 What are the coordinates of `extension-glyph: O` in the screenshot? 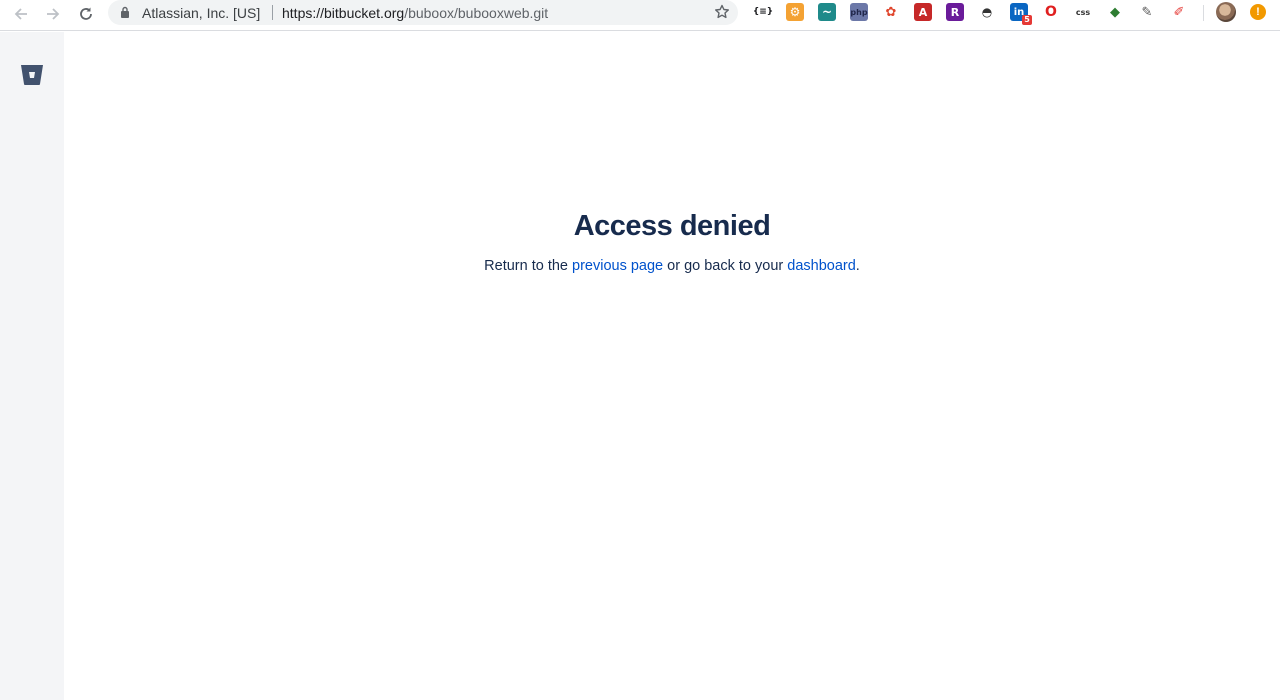 It's located at (1051, 12).